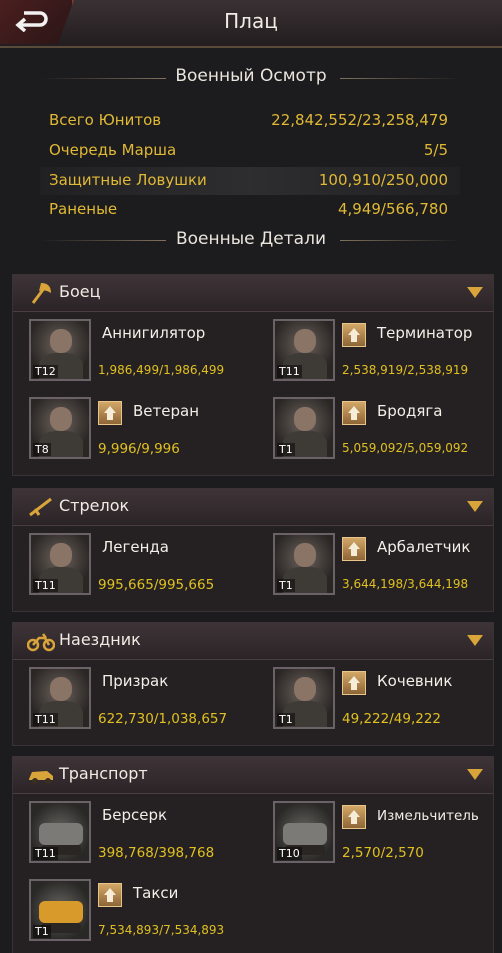  Describe the element at coordinates (135, 681) in the screenshot. I see `unit-name: Призрак` at that location.